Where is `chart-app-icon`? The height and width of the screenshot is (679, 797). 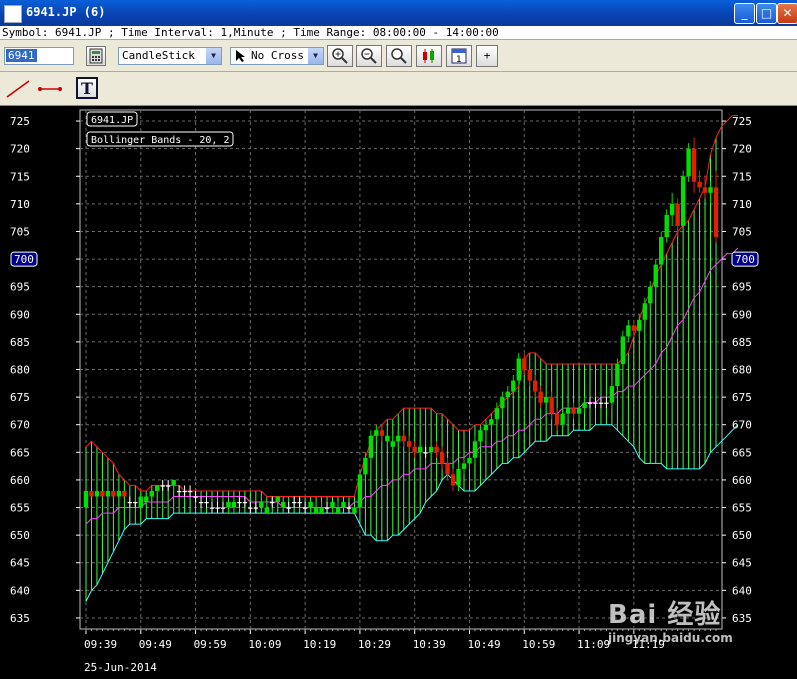
chart-app-icon is located at coordinates (13, 14).